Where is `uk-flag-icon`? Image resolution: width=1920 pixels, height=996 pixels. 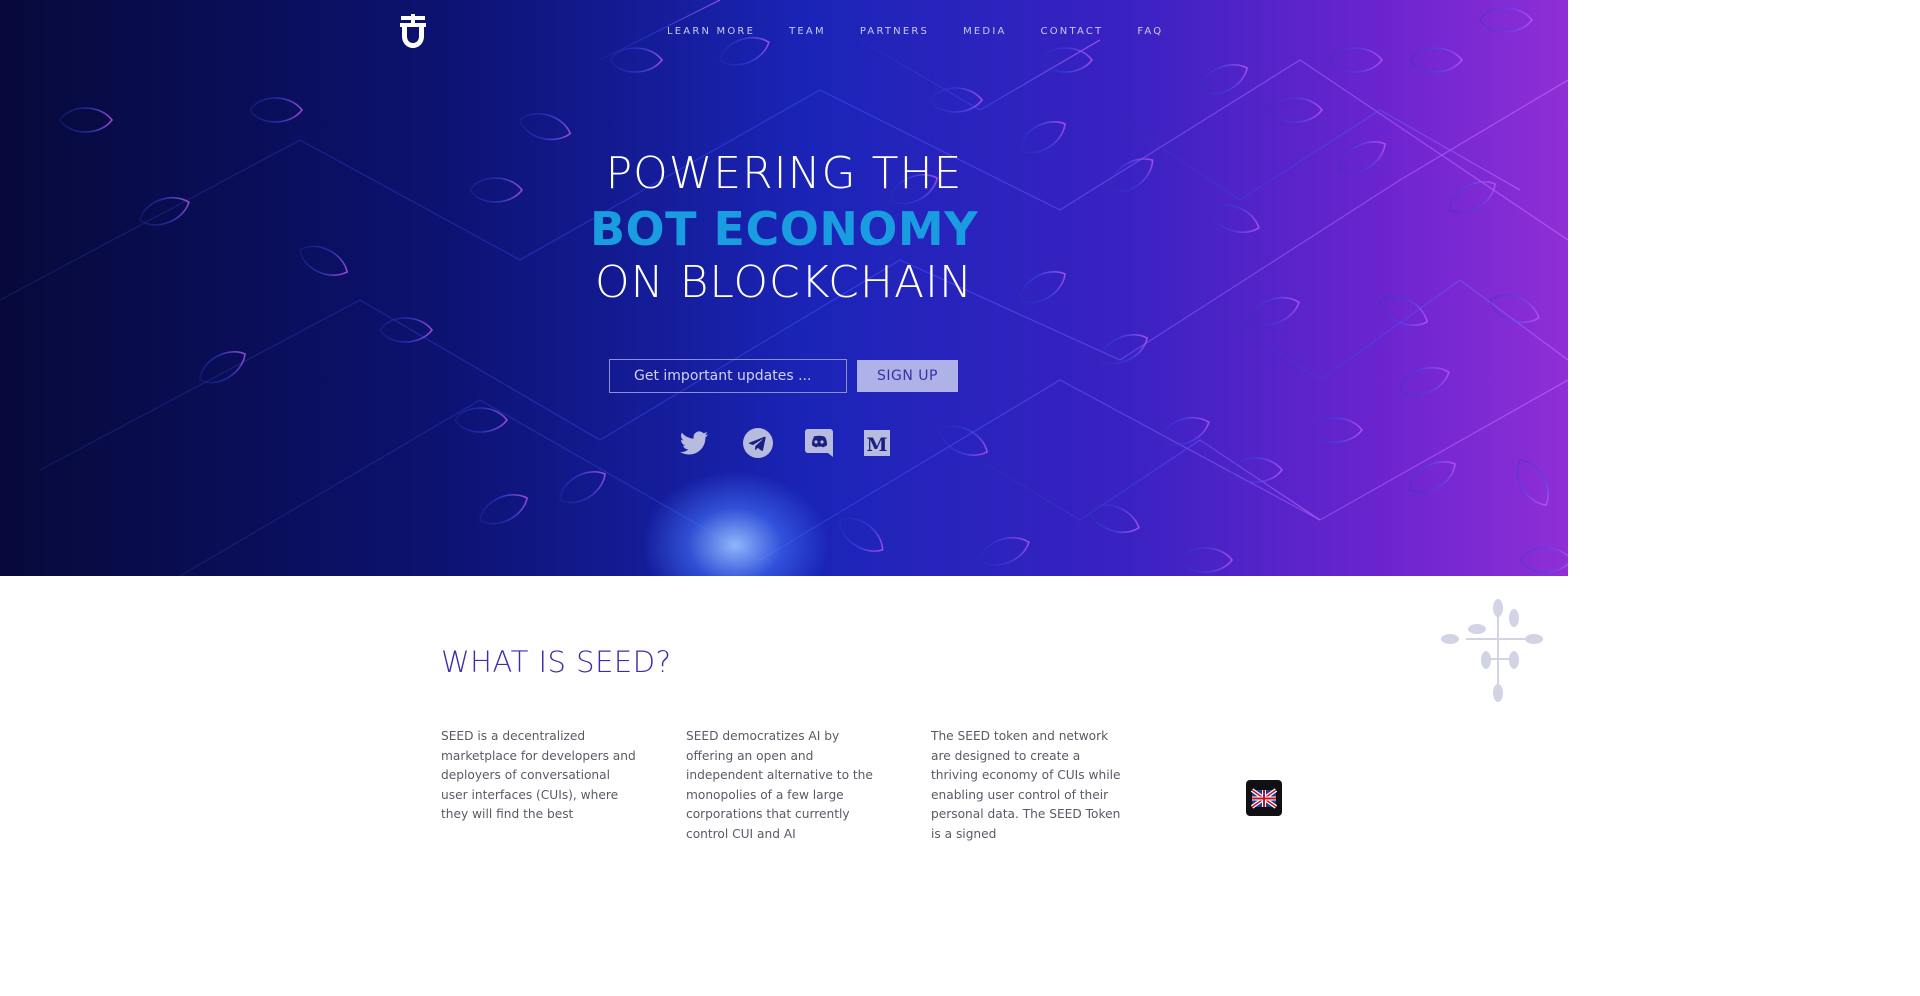 uk-flag-icon is located at coordinates (1264, 798).